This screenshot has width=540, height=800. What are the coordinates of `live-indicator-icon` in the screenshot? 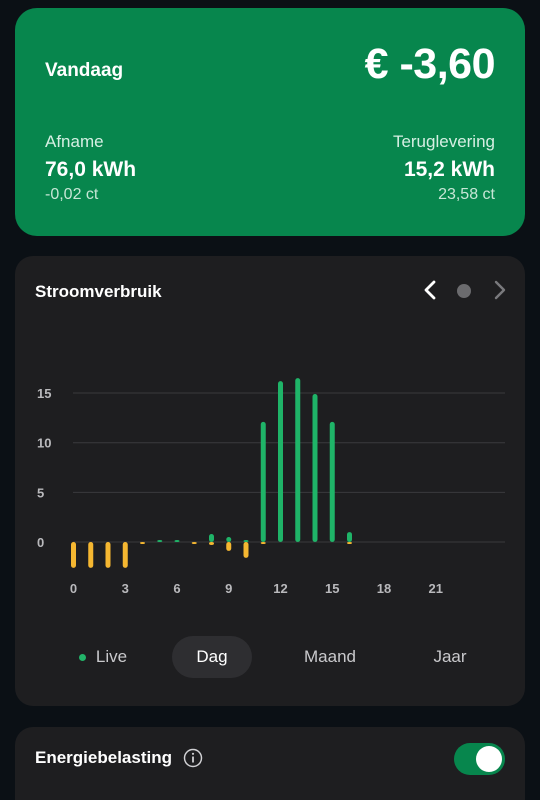 It's located at (82, 658).